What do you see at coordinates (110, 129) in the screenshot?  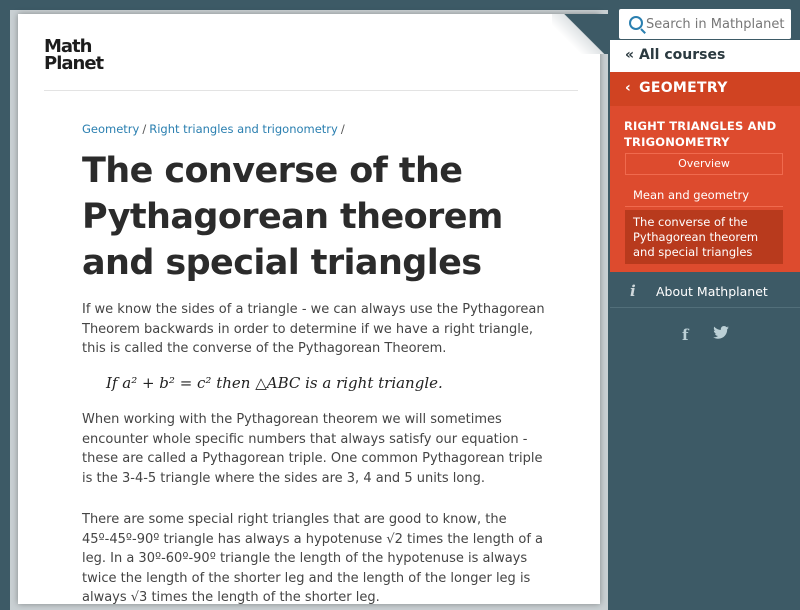 I see `breadcrumb-geometry: Geometry` at bounding box center [110, 129].